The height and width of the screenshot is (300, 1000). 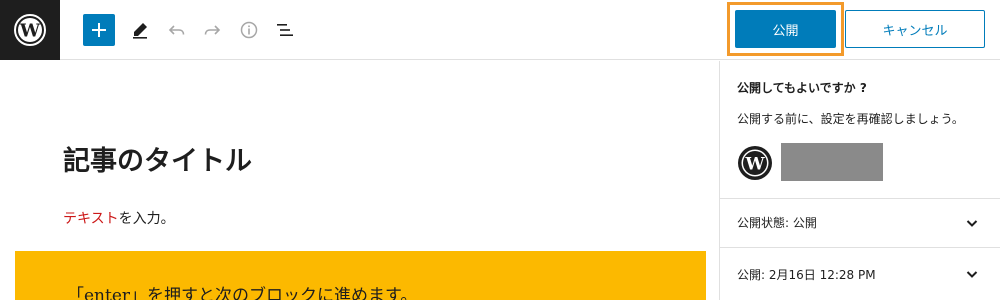 I want to click on plus-icon, so click(x=99, y=30).